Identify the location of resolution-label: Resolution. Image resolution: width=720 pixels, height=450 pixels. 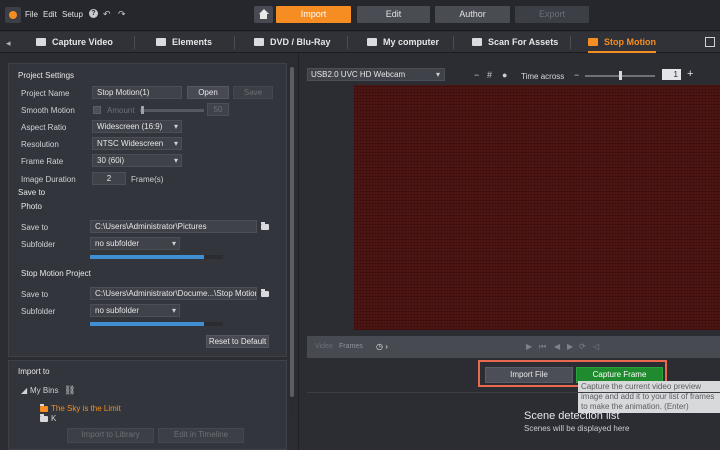
(40, 144).